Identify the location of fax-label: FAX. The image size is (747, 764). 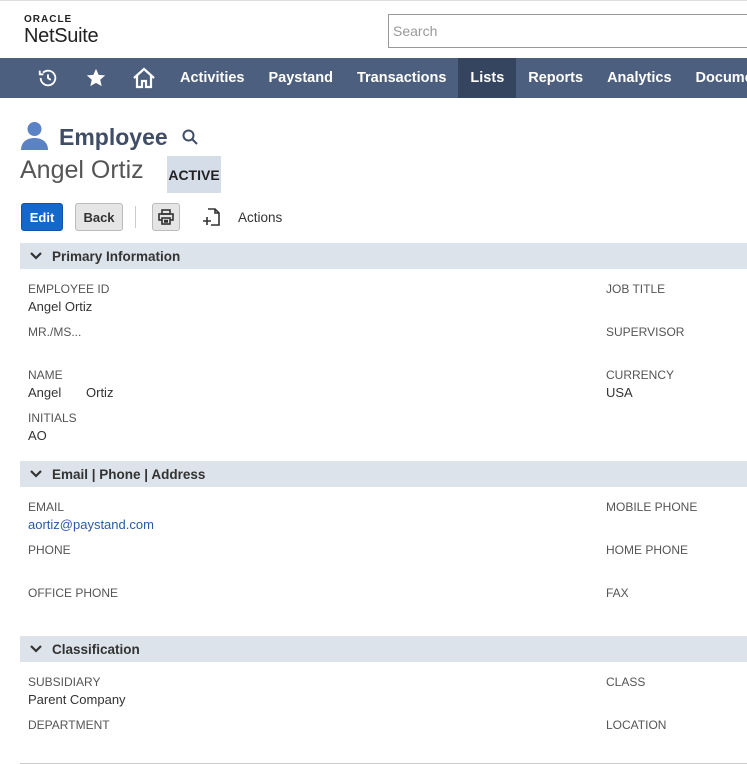
(617, 593).